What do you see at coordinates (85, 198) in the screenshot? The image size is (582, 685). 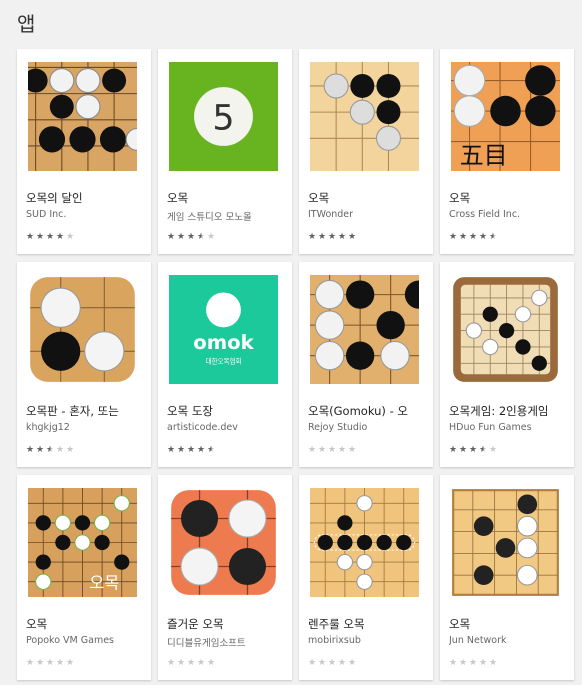 I see `app-title: 오목의 달인` at bounding box center [85, 198].